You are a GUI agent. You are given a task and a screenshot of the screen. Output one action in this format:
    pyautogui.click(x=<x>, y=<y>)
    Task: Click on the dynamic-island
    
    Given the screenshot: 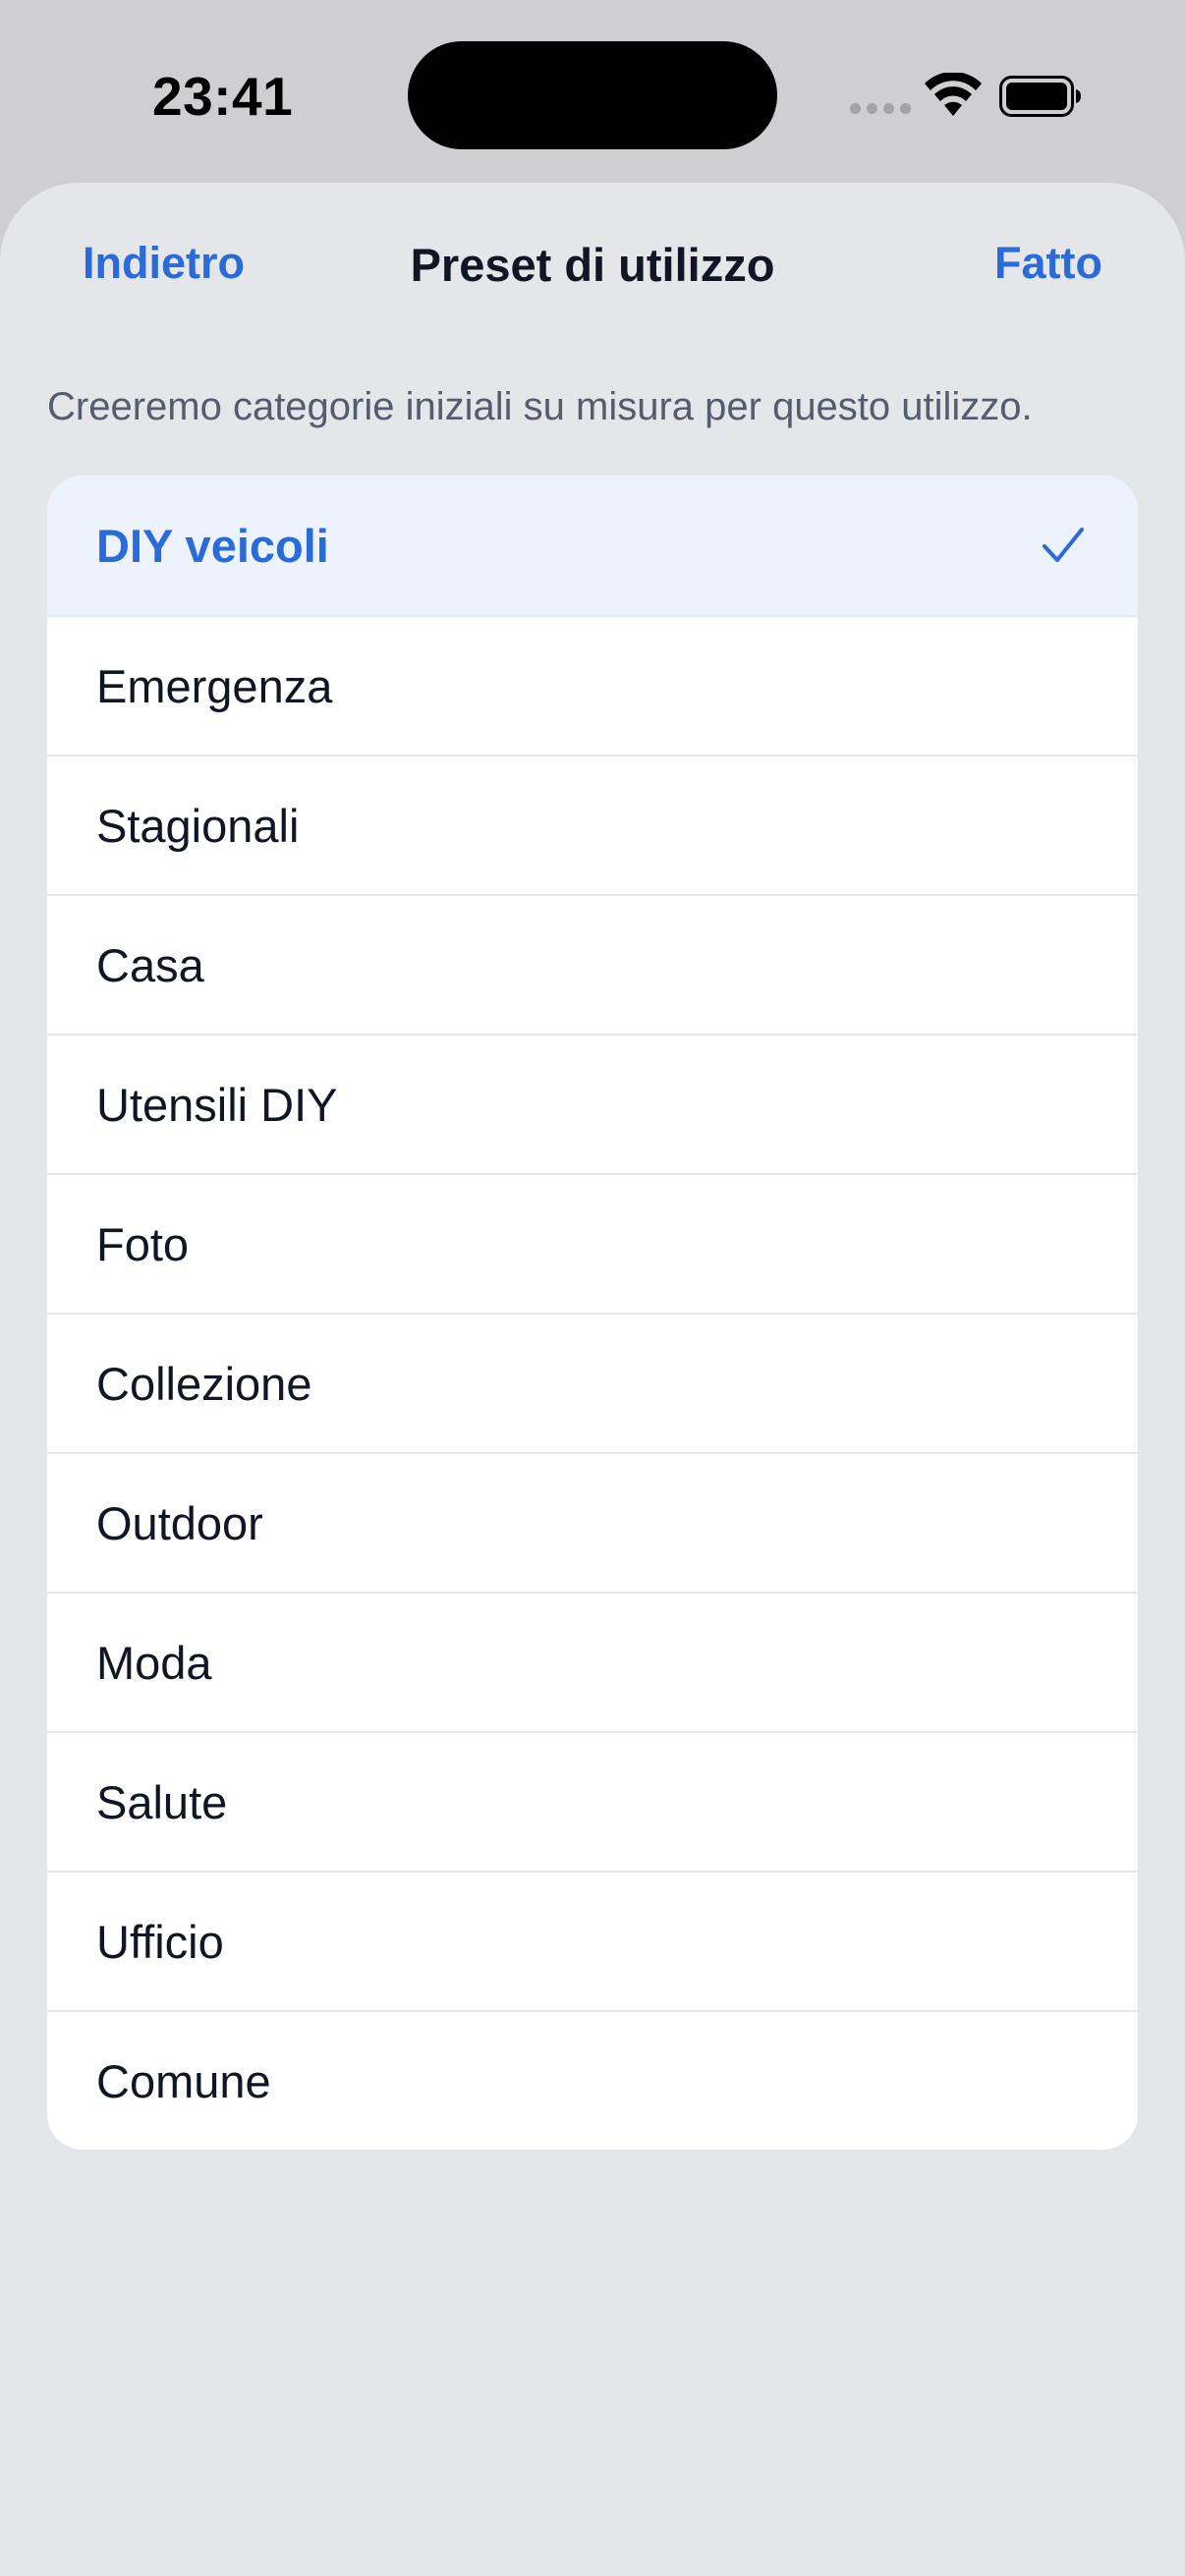 What is the action you would take?
    pyautogui.click(x=592, y=95)
    